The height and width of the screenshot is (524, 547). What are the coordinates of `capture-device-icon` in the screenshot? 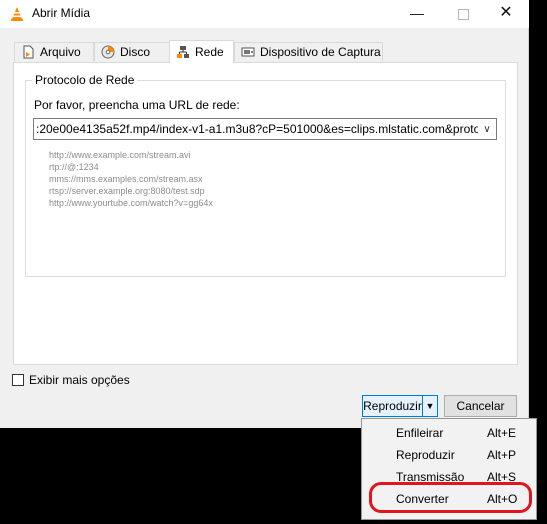 It's located at (248, 52).